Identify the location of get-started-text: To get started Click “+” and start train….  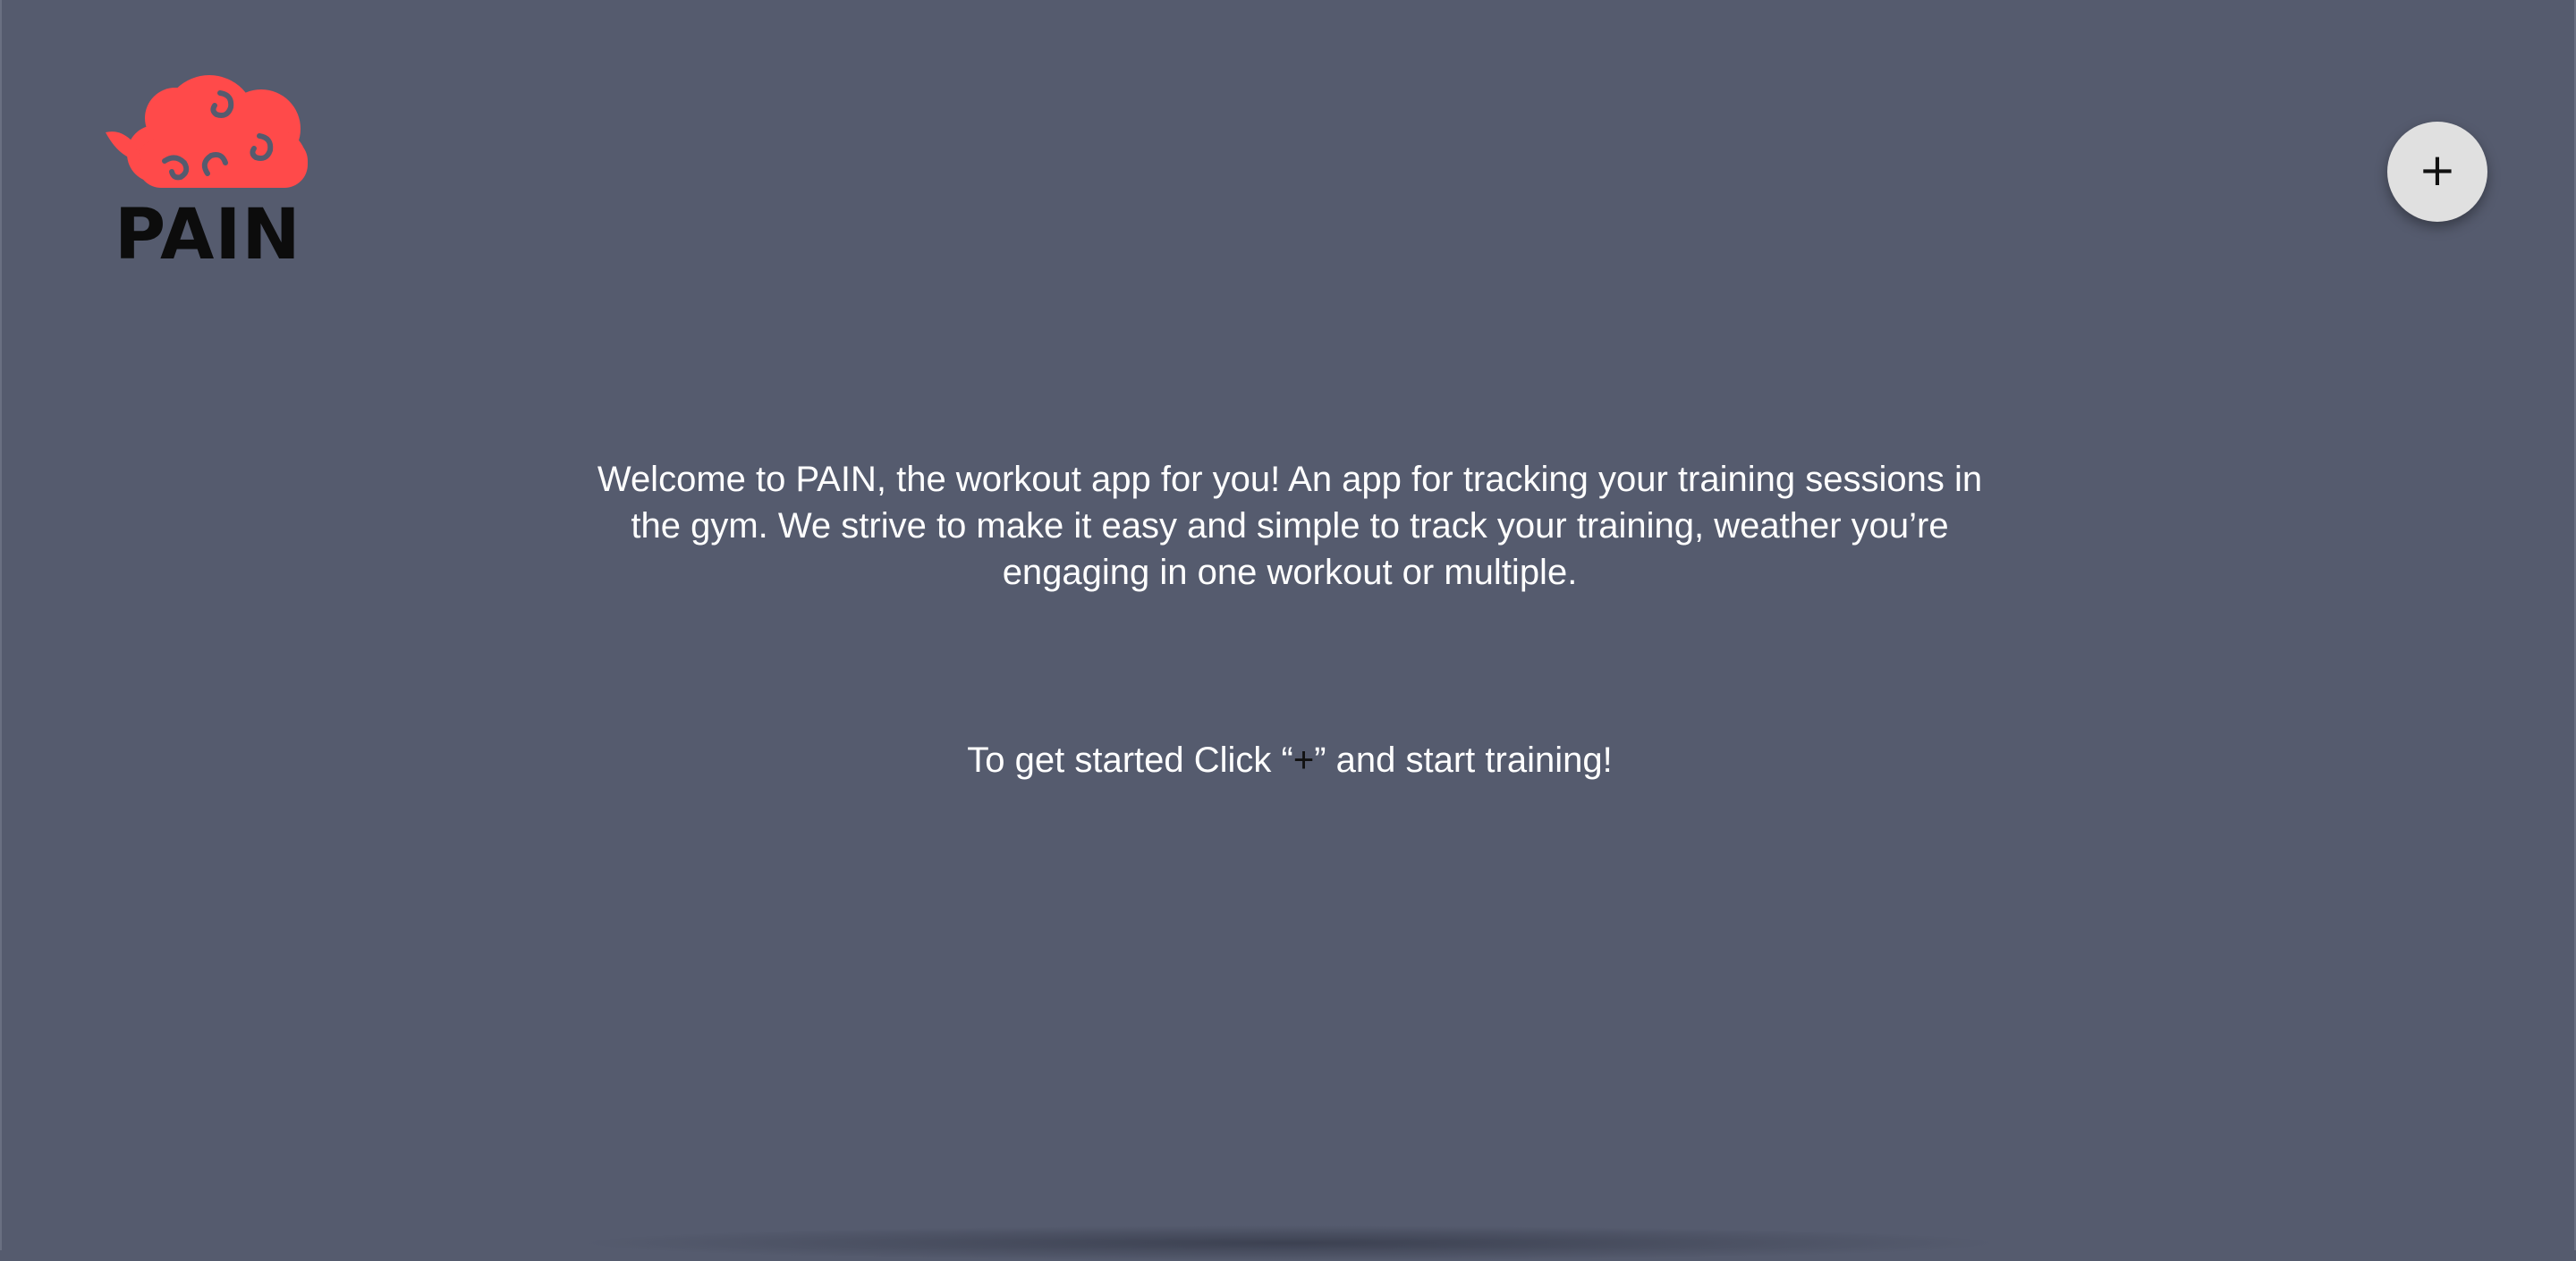
(1289, 760).